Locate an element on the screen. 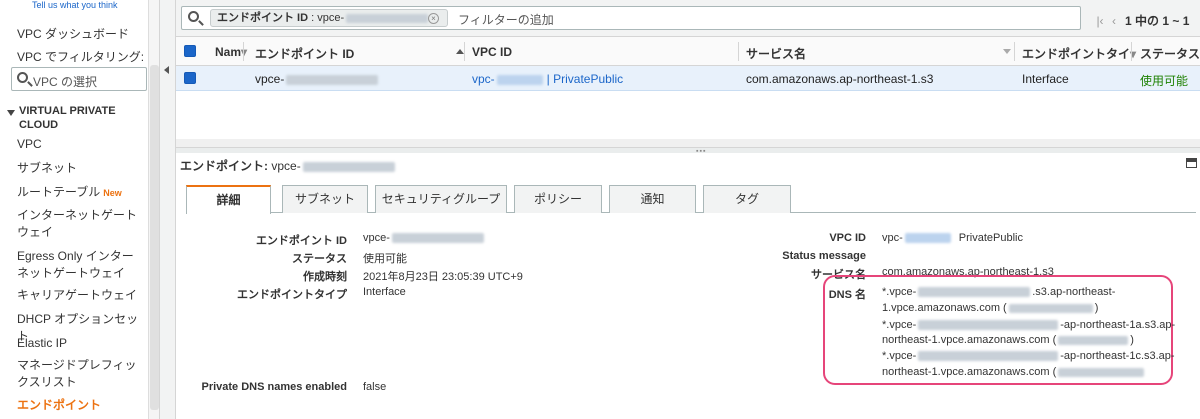  sidebar-item-dashboard: VPC ダッシュボード is located at coordinates (81, 34).